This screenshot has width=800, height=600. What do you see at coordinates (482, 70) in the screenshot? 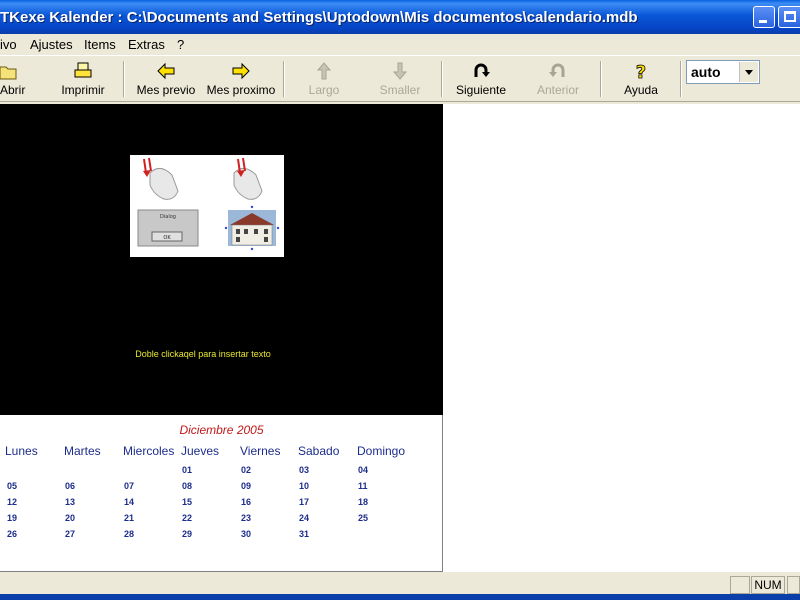
I see `next-icon` at bounding box center [482, 70].